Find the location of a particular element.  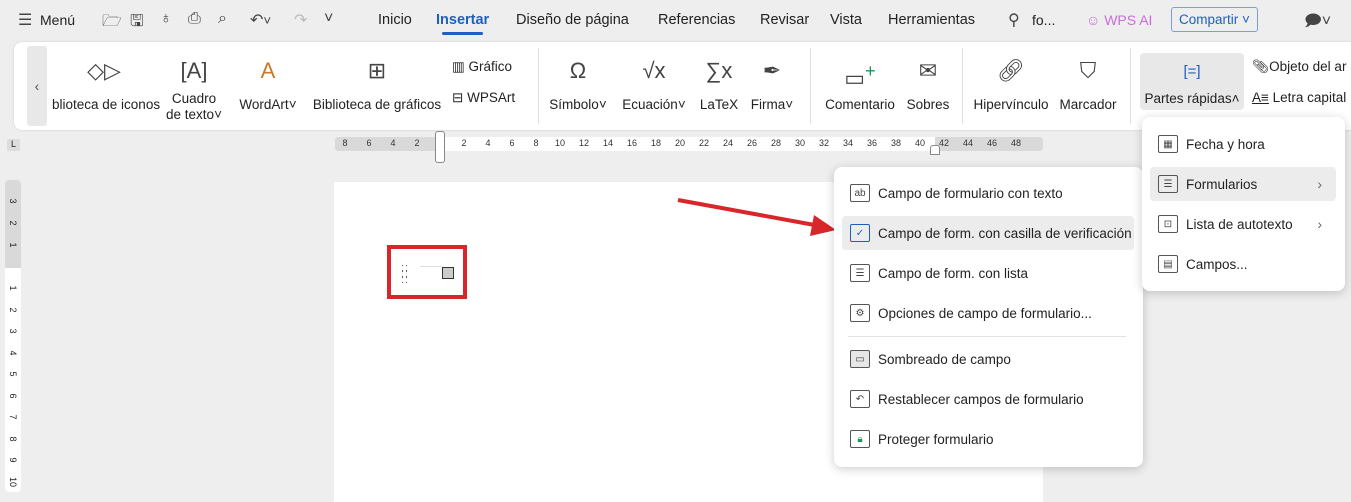

bookmark-button: ⛉ Marcador is located at coordinates (1088, 77).